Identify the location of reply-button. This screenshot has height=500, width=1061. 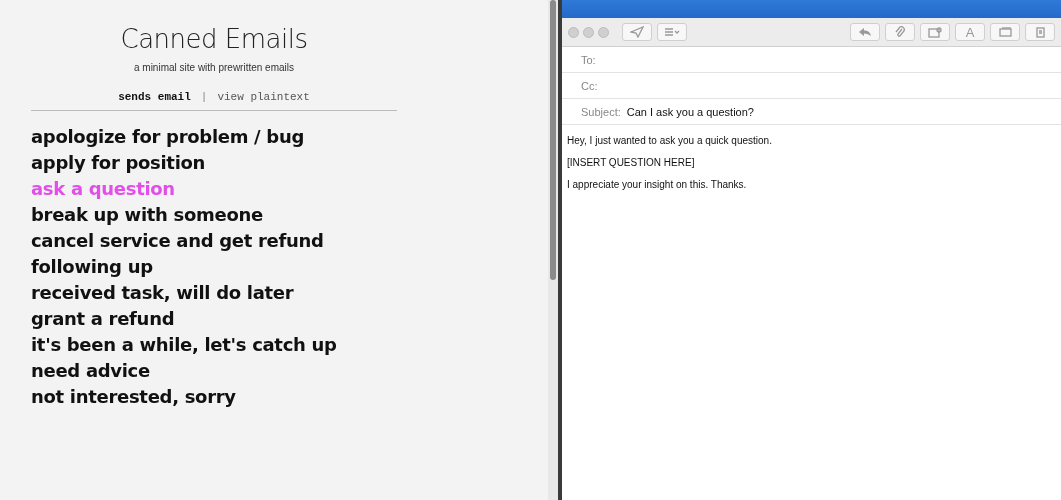
(865, 32).